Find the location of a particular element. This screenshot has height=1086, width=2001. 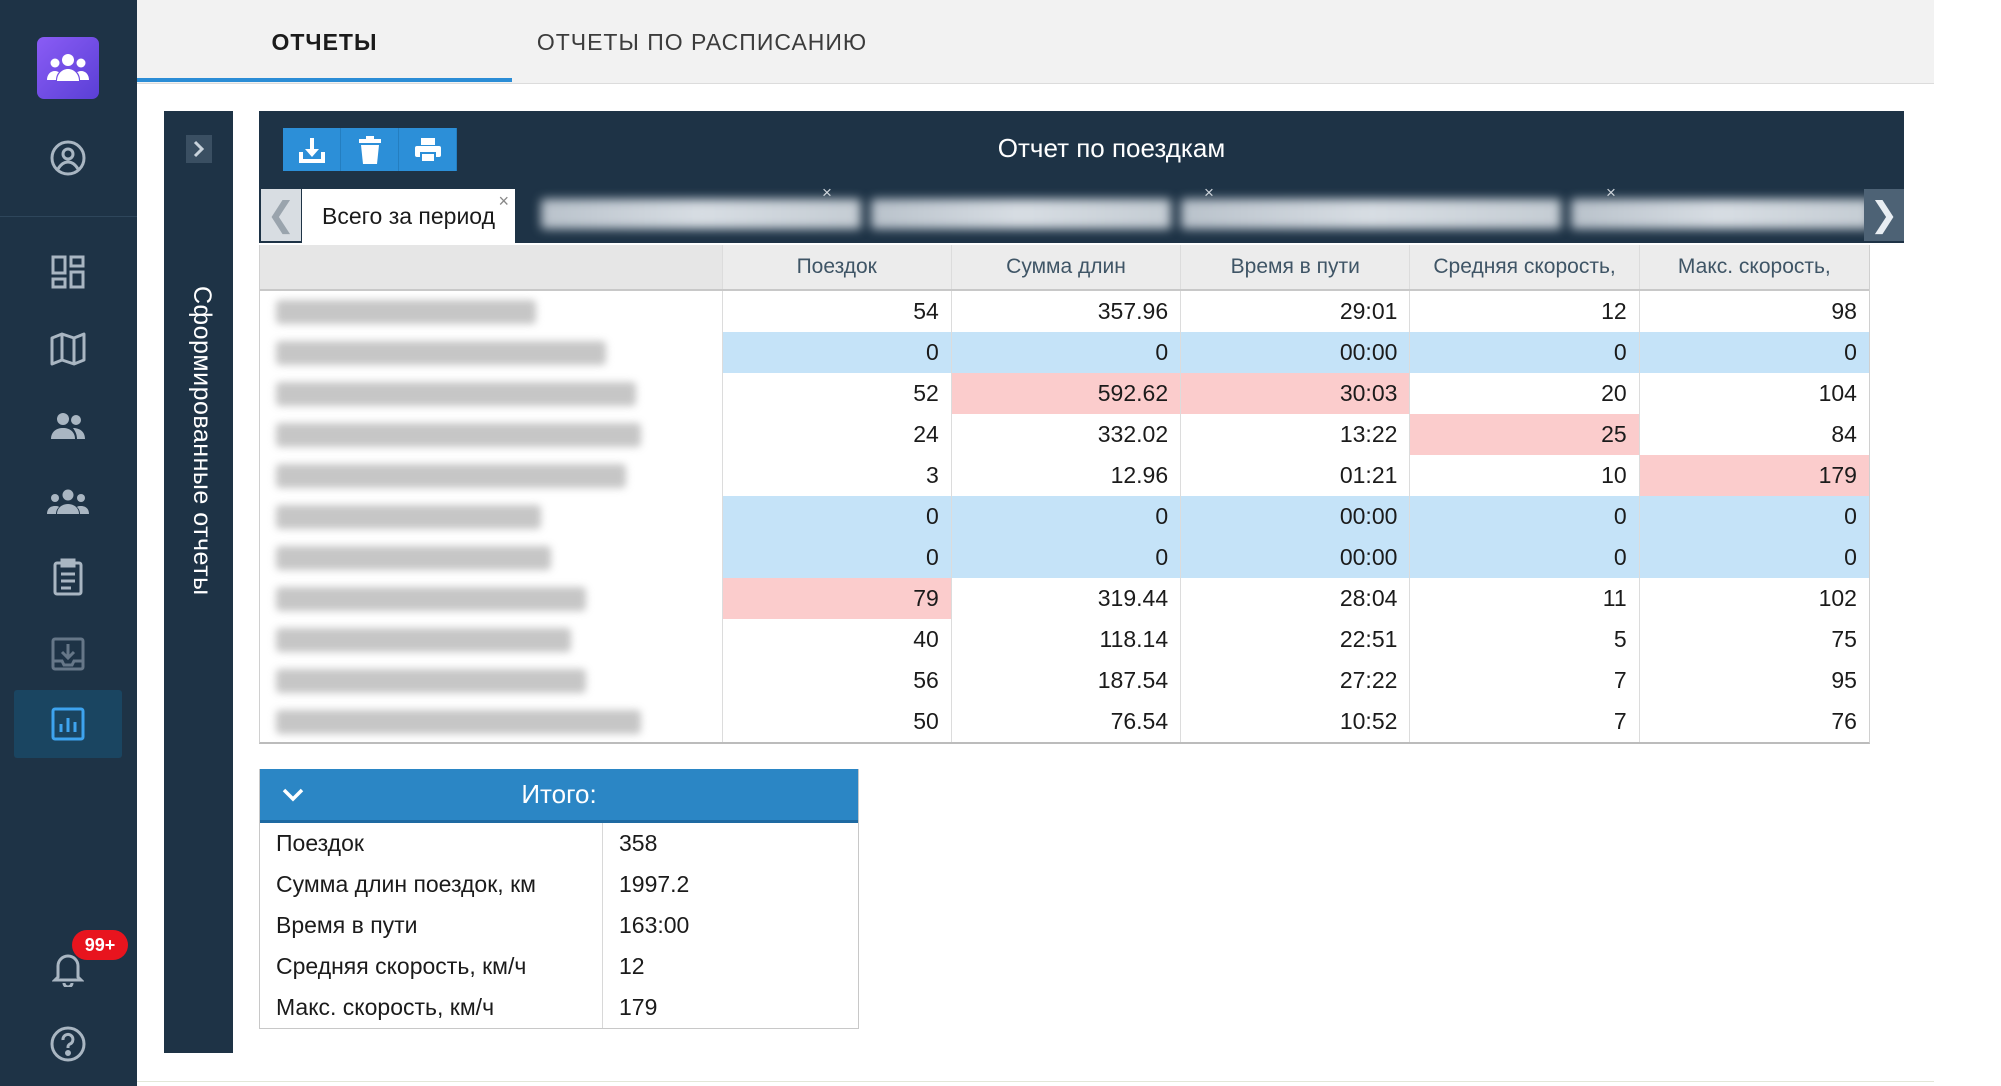

help-icon is located at coordinates (68, 1044).